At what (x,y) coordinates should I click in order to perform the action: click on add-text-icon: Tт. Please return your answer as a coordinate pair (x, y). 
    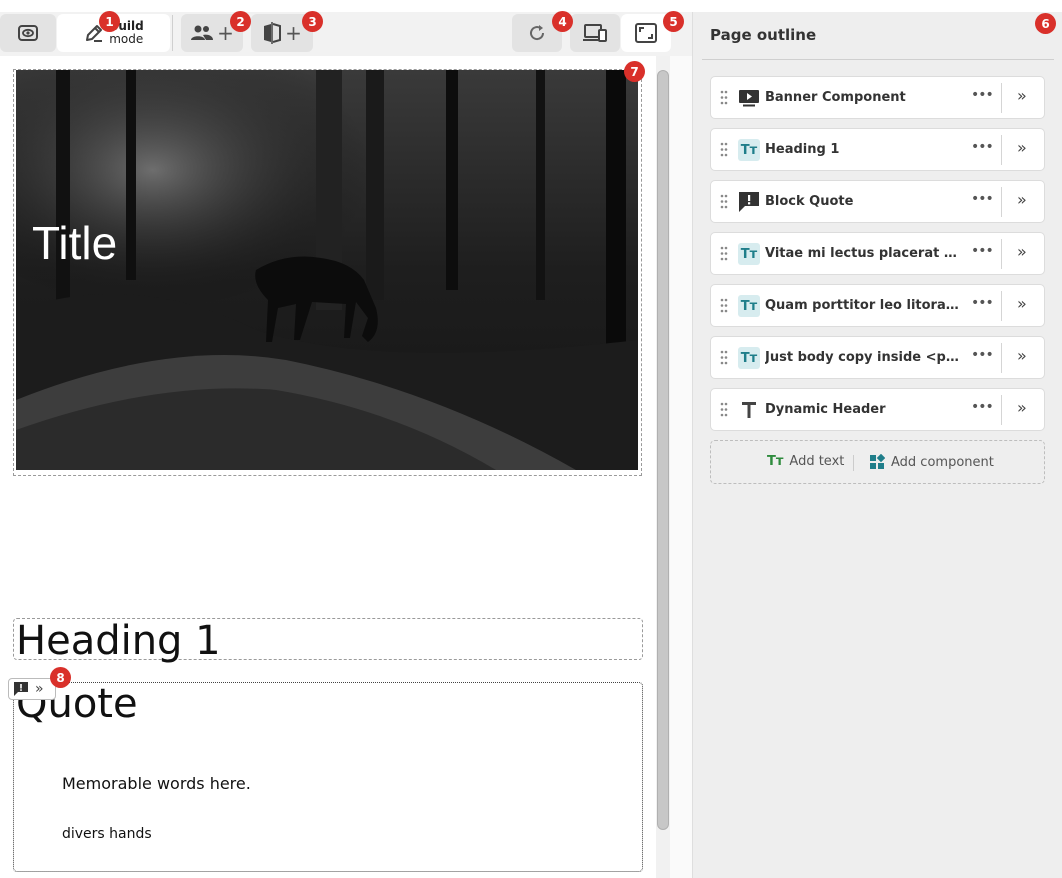
    Looking at the image, I should click on (775, 461).